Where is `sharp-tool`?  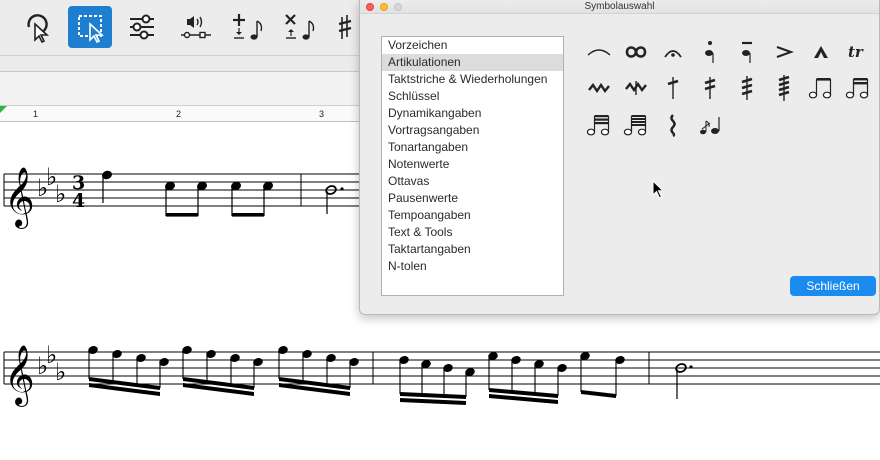
sharp-tool is located at coordinates (344, 27).